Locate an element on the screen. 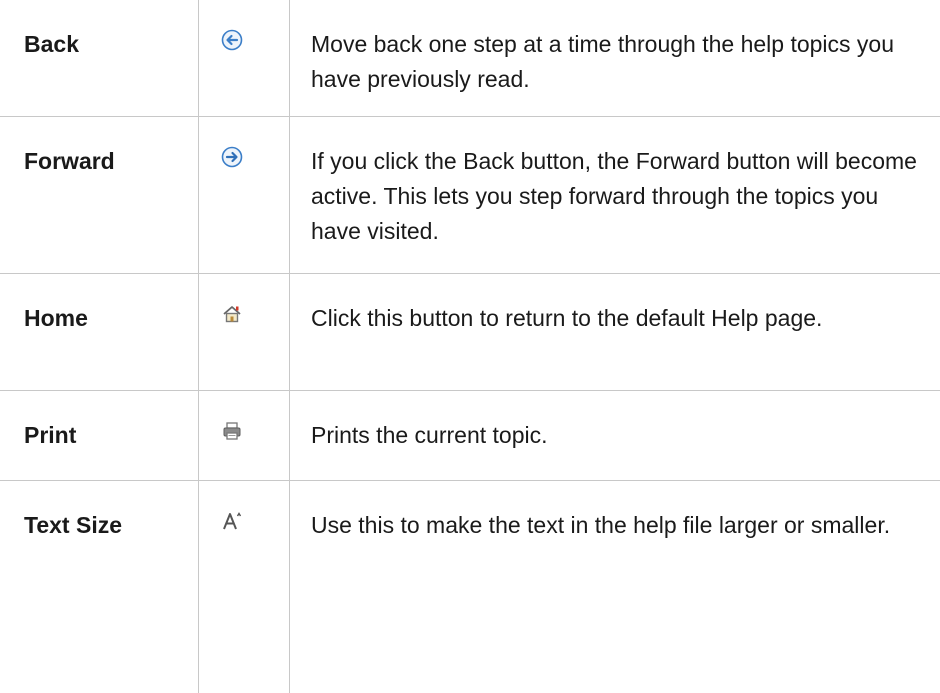  button-name-print: Print is located at coordinates (99, 421).